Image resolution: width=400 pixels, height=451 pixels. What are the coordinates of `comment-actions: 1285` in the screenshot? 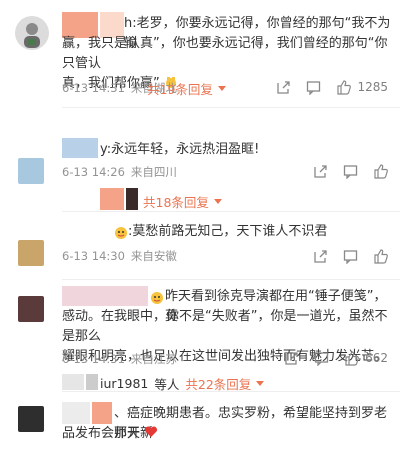 It's located at (331, 87).